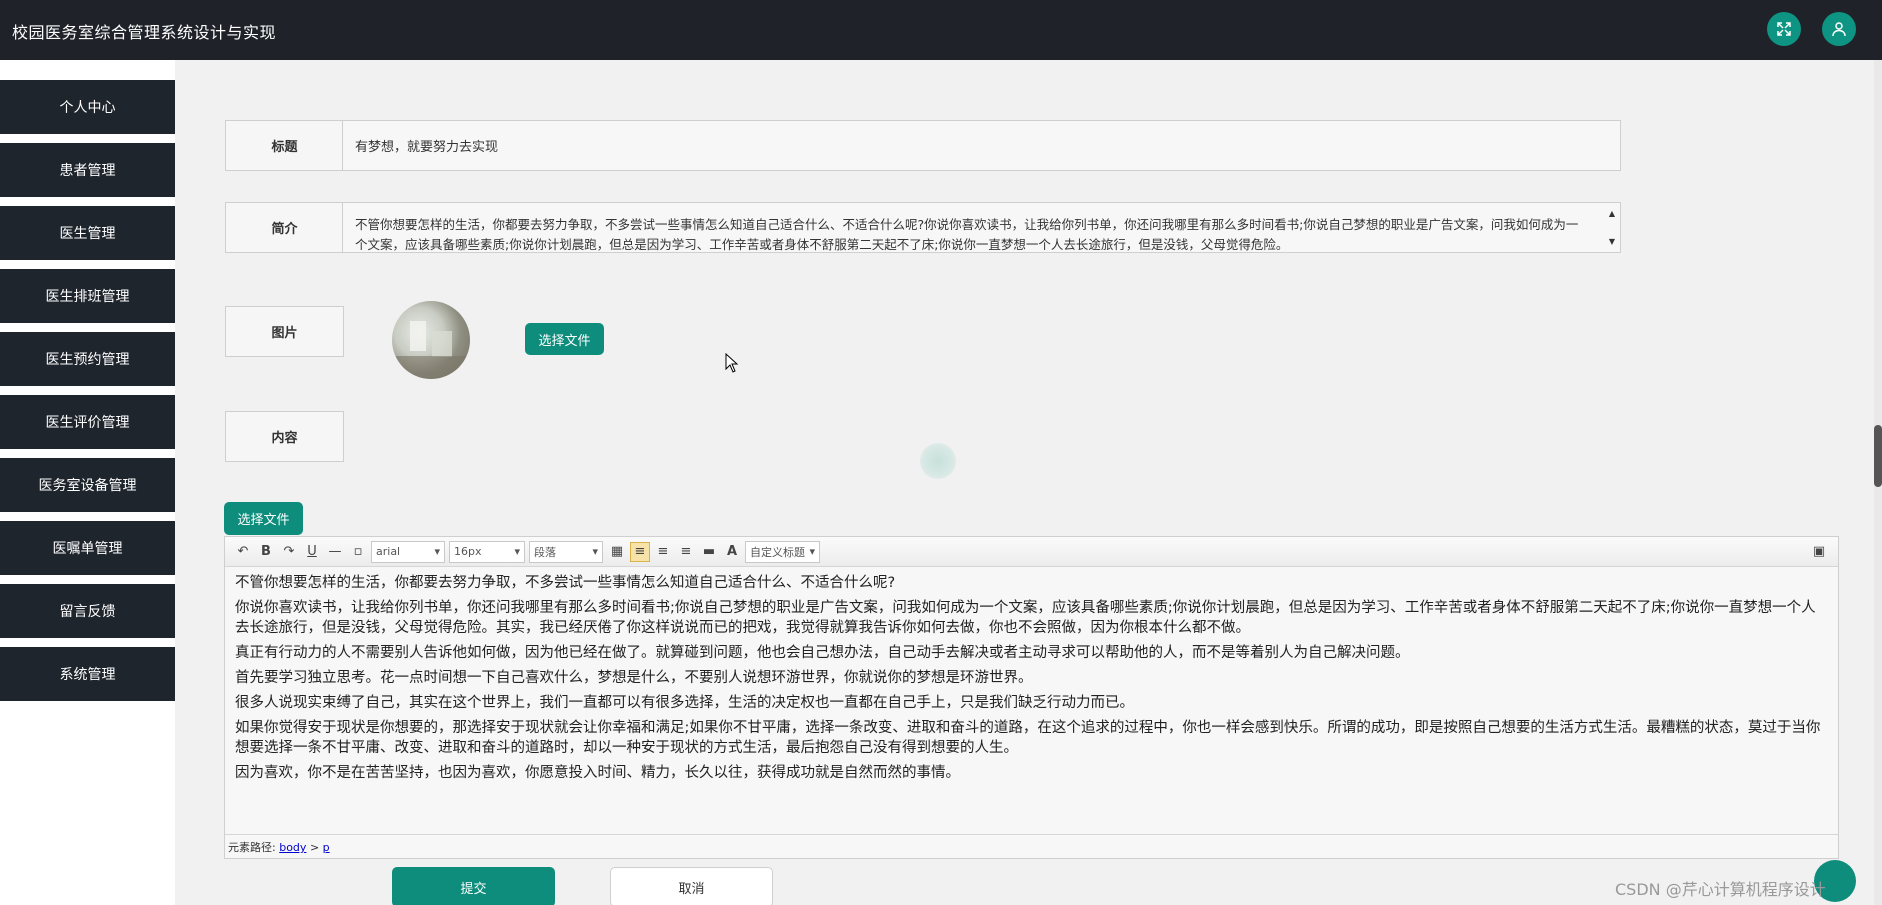  Describe the element at coordinates (777, 552) in the screenshot. I see `custom-title-value: 自定义标题` at that location.